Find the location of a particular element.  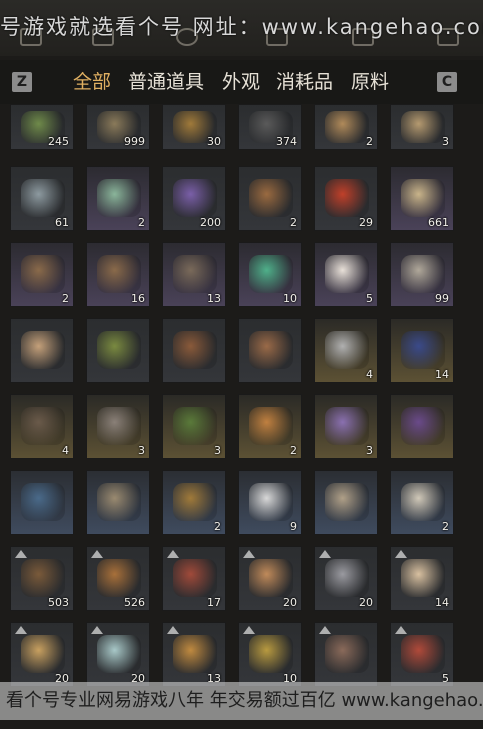

inventory-slot: 245 is located at coordinates (42, 127).